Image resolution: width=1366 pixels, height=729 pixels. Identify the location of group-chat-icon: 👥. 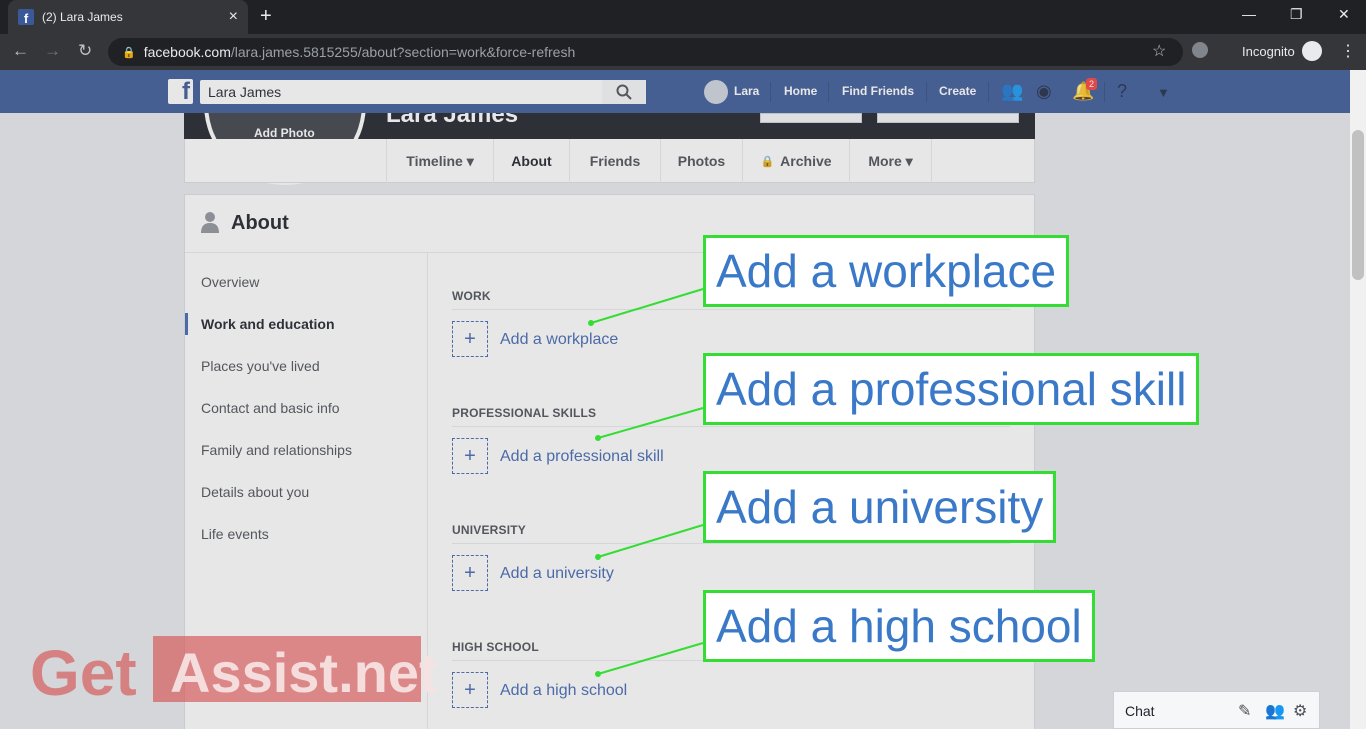
(1275, 711).